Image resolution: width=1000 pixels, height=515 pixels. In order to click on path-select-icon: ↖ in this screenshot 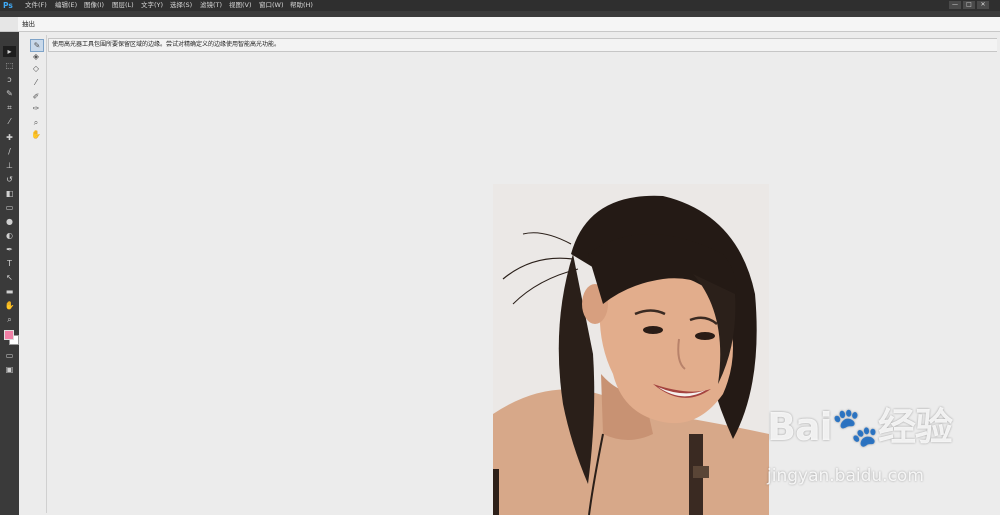, I will do `click(9, 277)`.